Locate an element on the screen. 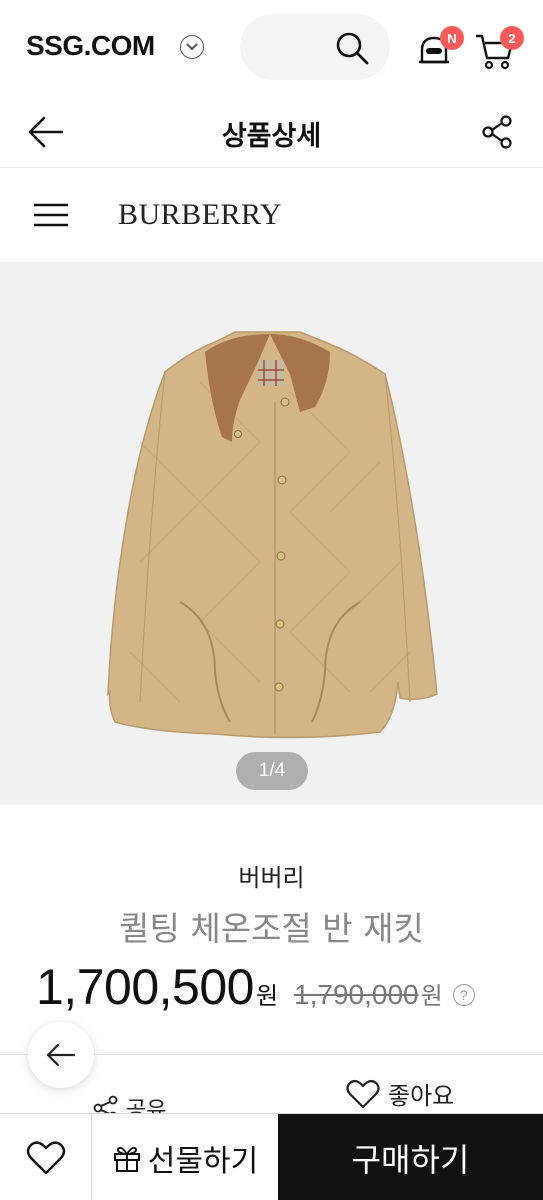 This screenshot has width=543, height=1200. hamburger-menu-icon is located at coordinates (51, 215).